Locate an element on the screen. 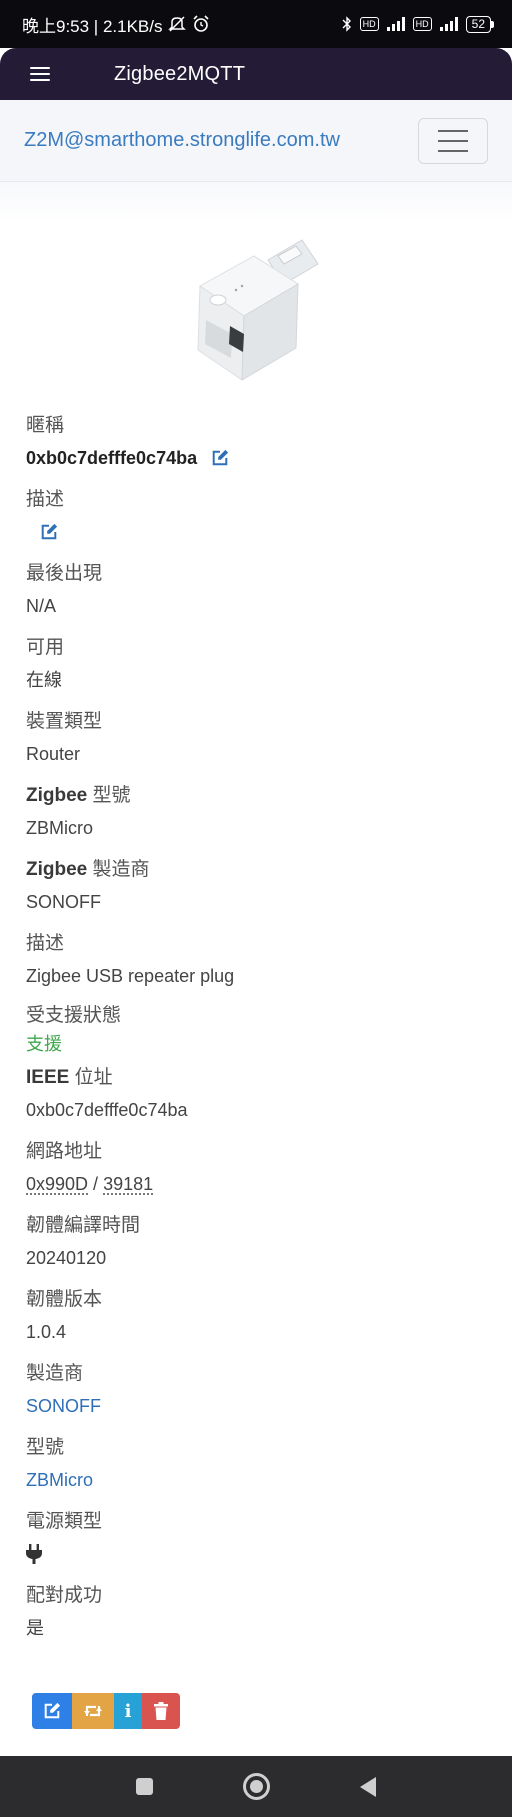  edit-button is located at coordinates (52, 1711).